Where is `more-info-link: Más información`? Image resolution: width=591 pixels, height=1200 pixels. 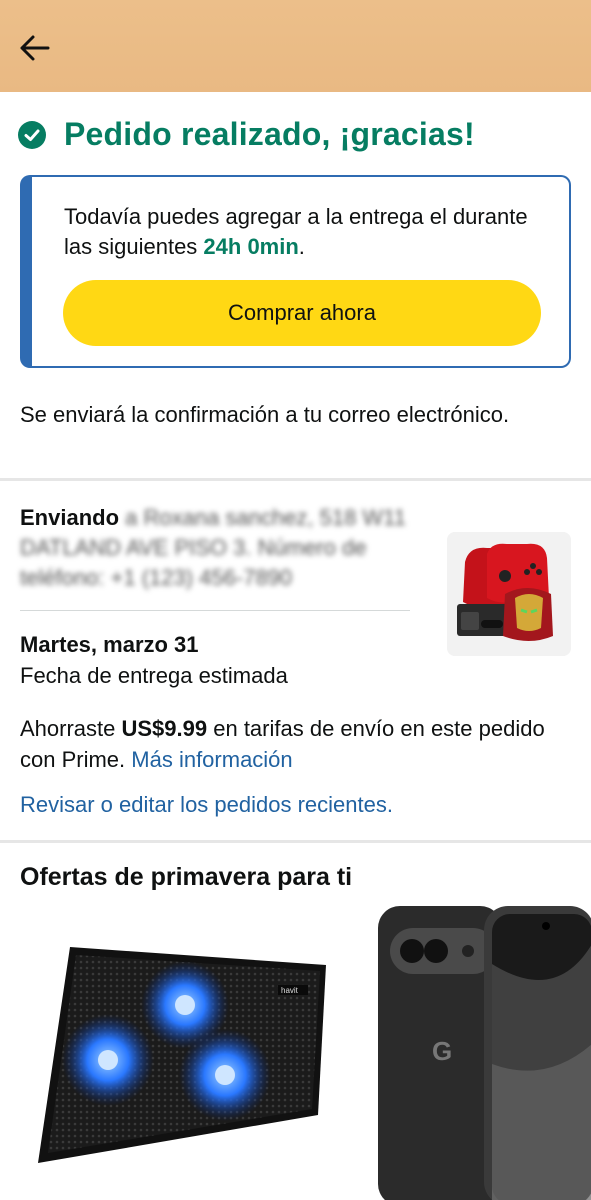 more-info-link: Más información is located at coordinates (211, 759).